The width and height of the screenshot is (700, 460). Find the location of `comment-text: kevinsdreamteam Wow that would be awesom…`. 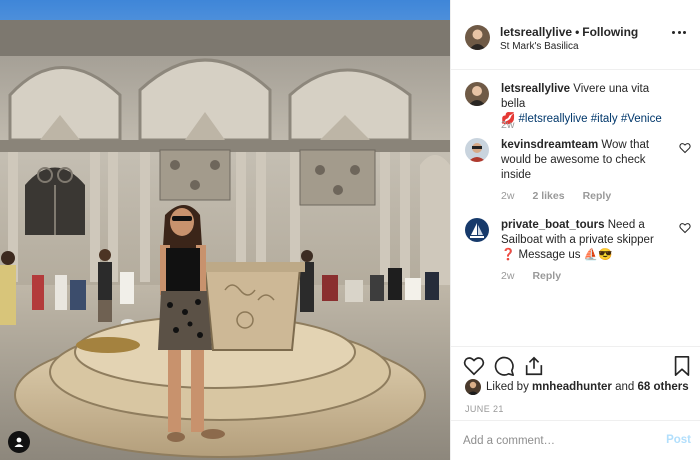

comment-text: kevinsdreamteam Wow that would be awesom… is located at coordinates (586, 160).